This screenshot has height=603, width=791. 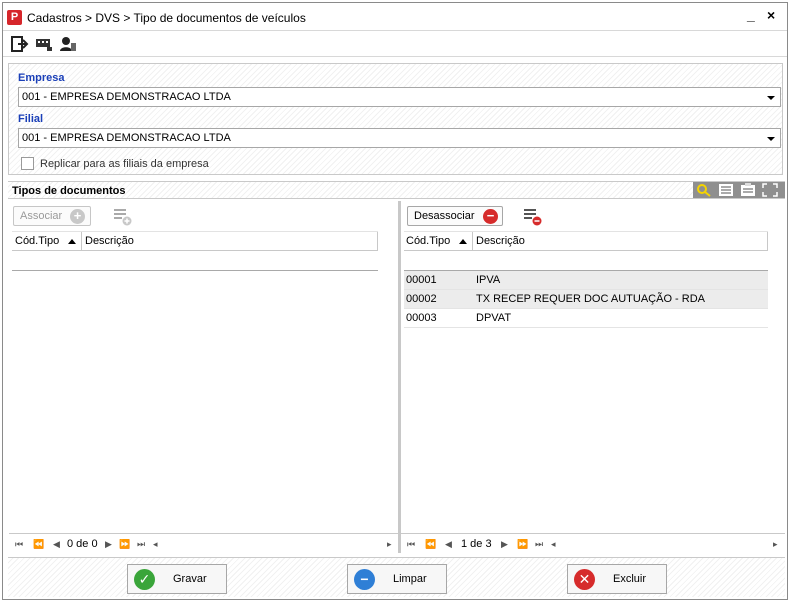 What do you see at coordinates (584, 579) in the screenshot?
I see `close-circle-icon: ✕` at bounding box center [584, 579].